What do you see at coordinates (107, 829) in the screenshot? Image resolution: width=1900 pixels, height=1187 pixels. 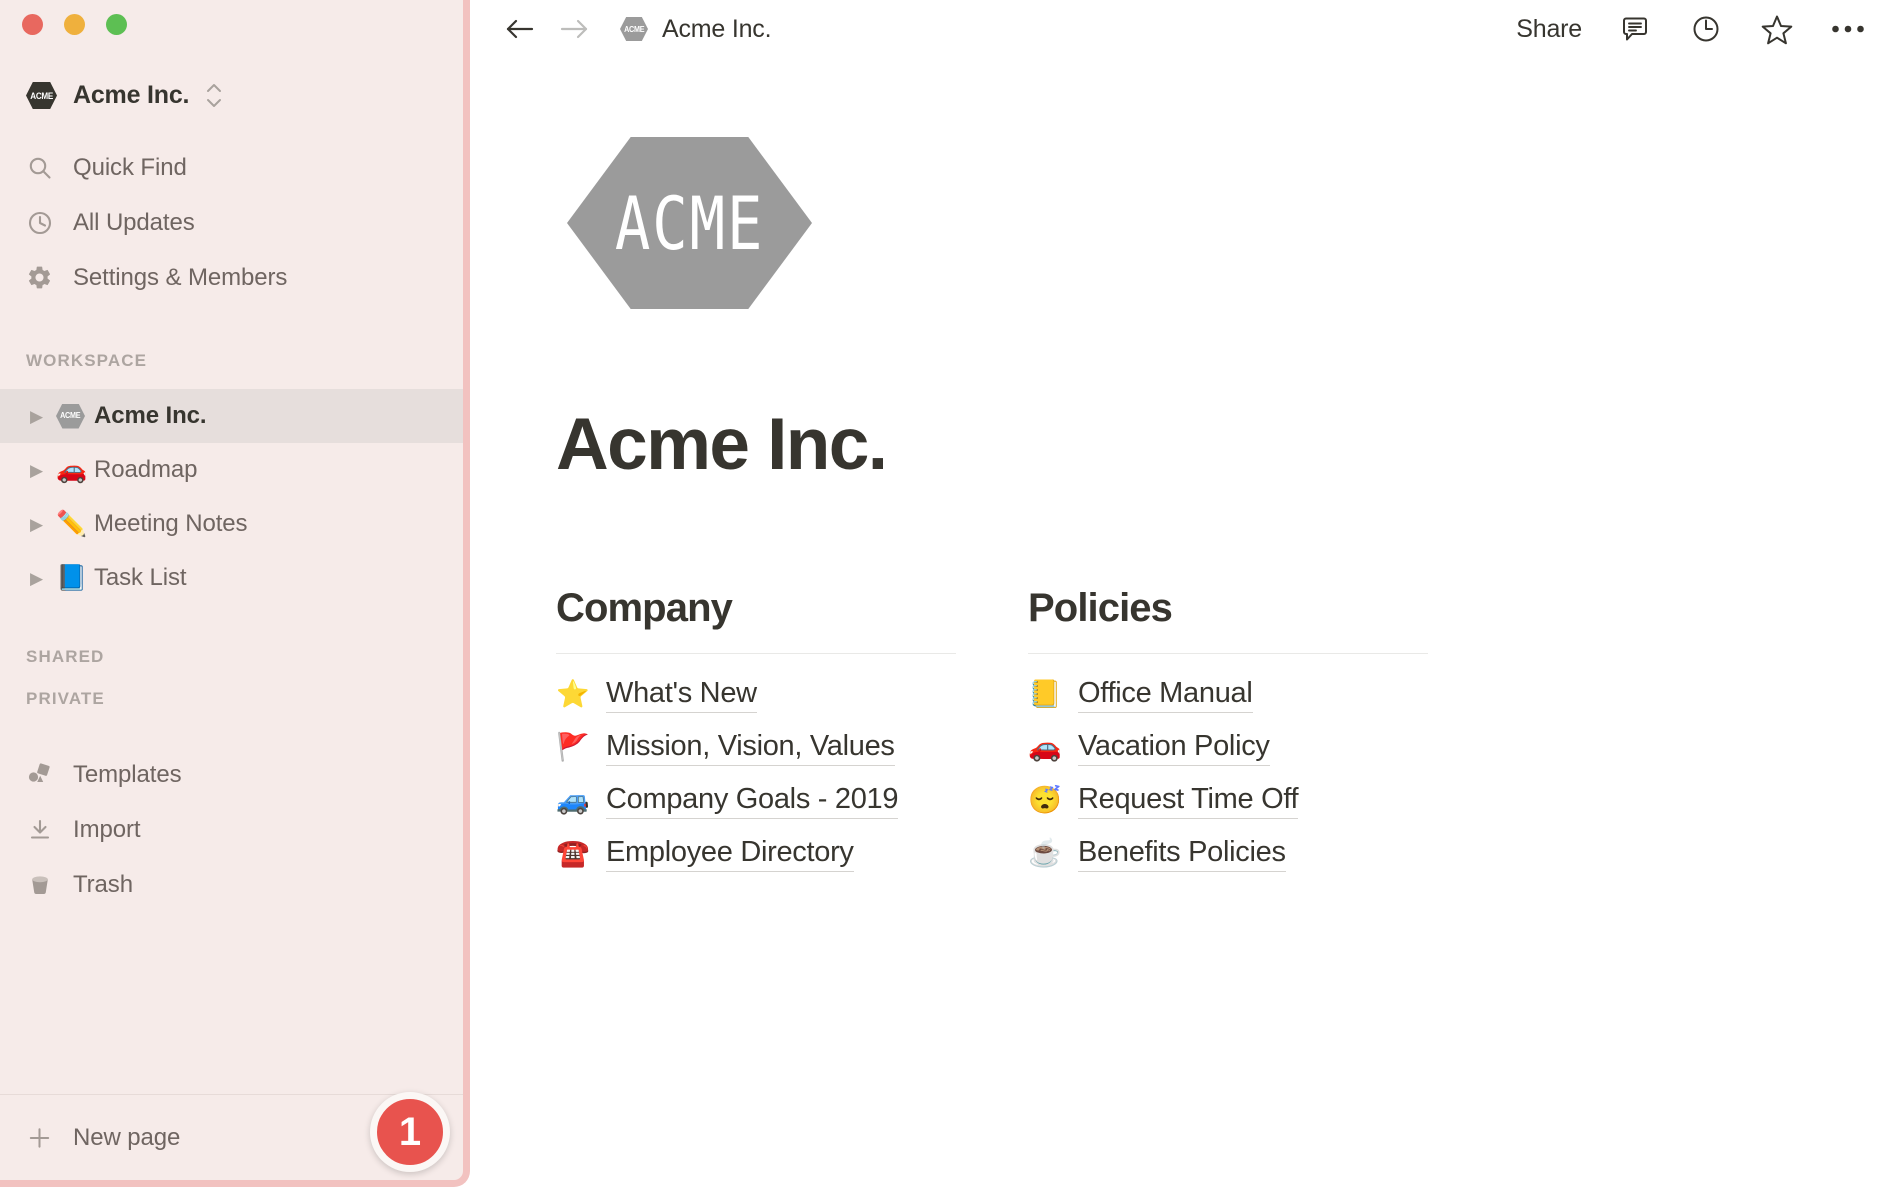 I see `sidebar-item-label: Import` at bounding box center [107, 829].